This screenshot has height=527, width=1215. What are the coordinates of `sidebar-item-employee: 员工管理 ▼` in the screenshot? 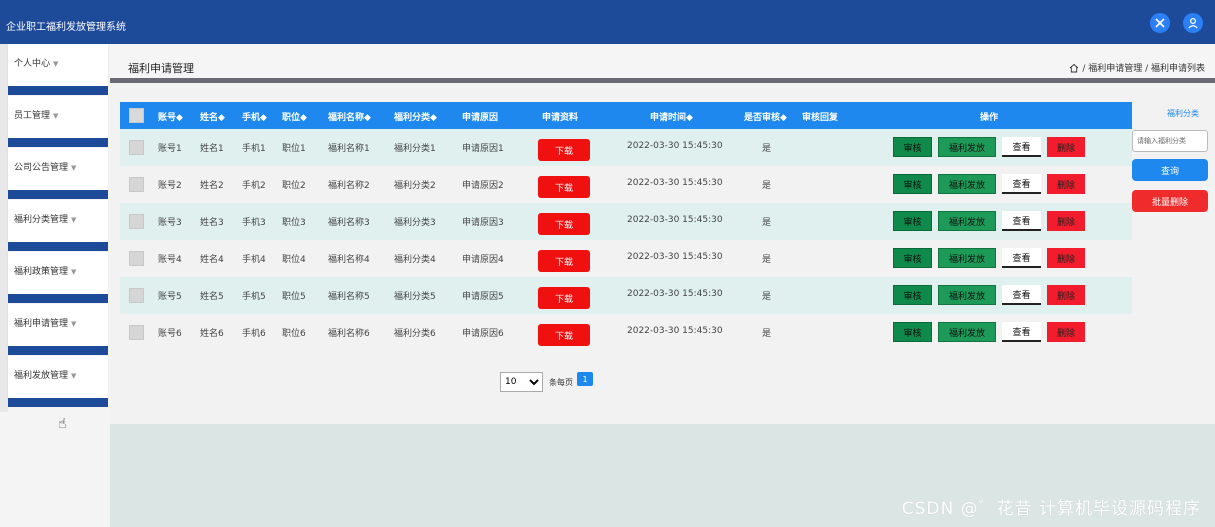 It's located at (58, 117).